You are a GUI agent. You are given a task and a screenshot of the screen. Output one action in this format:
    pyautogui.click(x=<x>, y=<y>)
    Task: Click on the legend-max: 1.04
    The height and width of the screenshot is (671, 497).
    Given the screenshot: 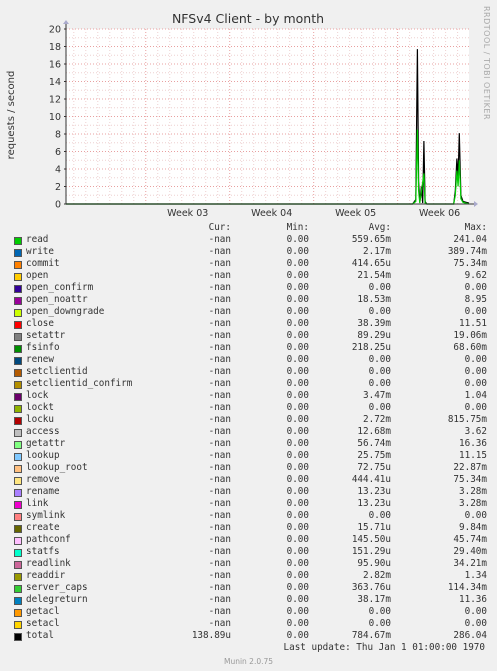 What is the action you would take?
    pyautogui.click(x=475, y=395)
    